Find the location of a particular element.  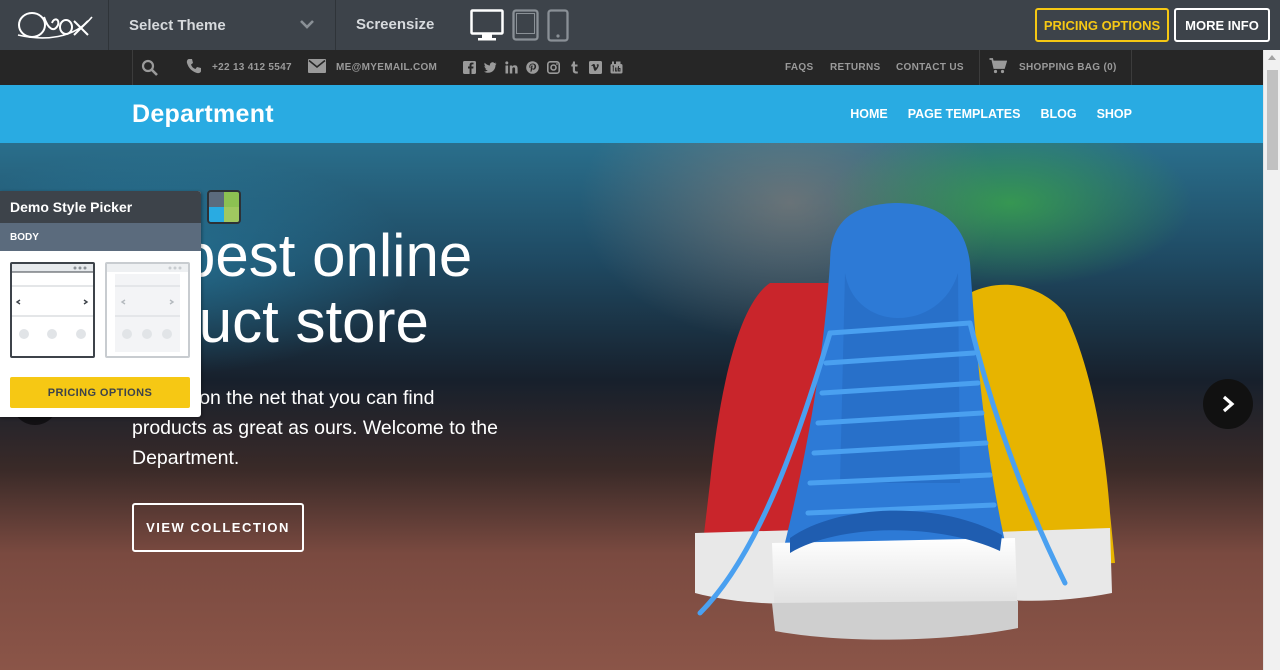

nav-home: HOME is located at coordinates (869, 114).